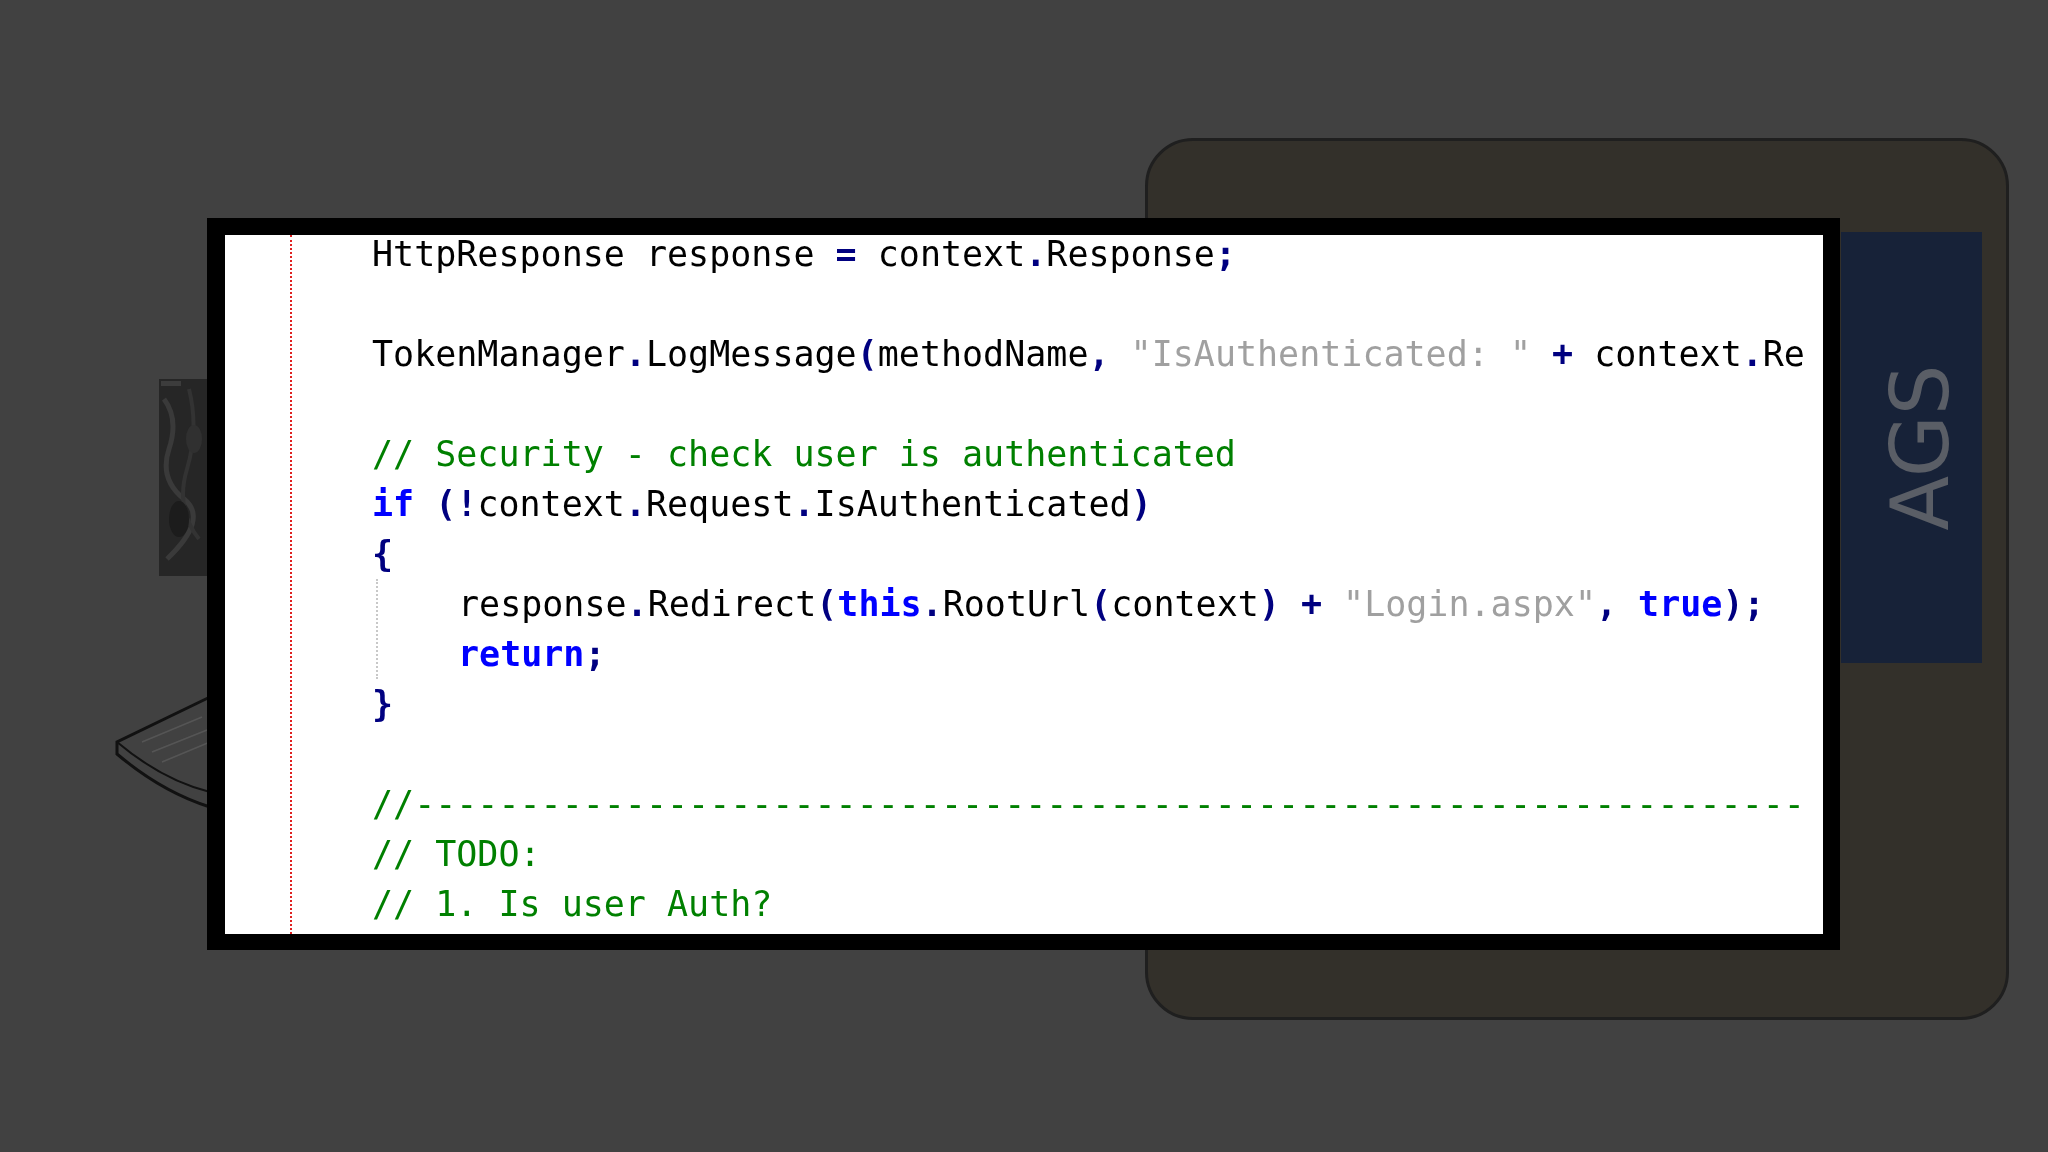 Image resolution: width=2048 pixels, height=1152 pixels. I want to click on code-line: TokenManager.LogMessage(methodName, "IsAuthenticated: " + context.Re, so click(1088, 354).